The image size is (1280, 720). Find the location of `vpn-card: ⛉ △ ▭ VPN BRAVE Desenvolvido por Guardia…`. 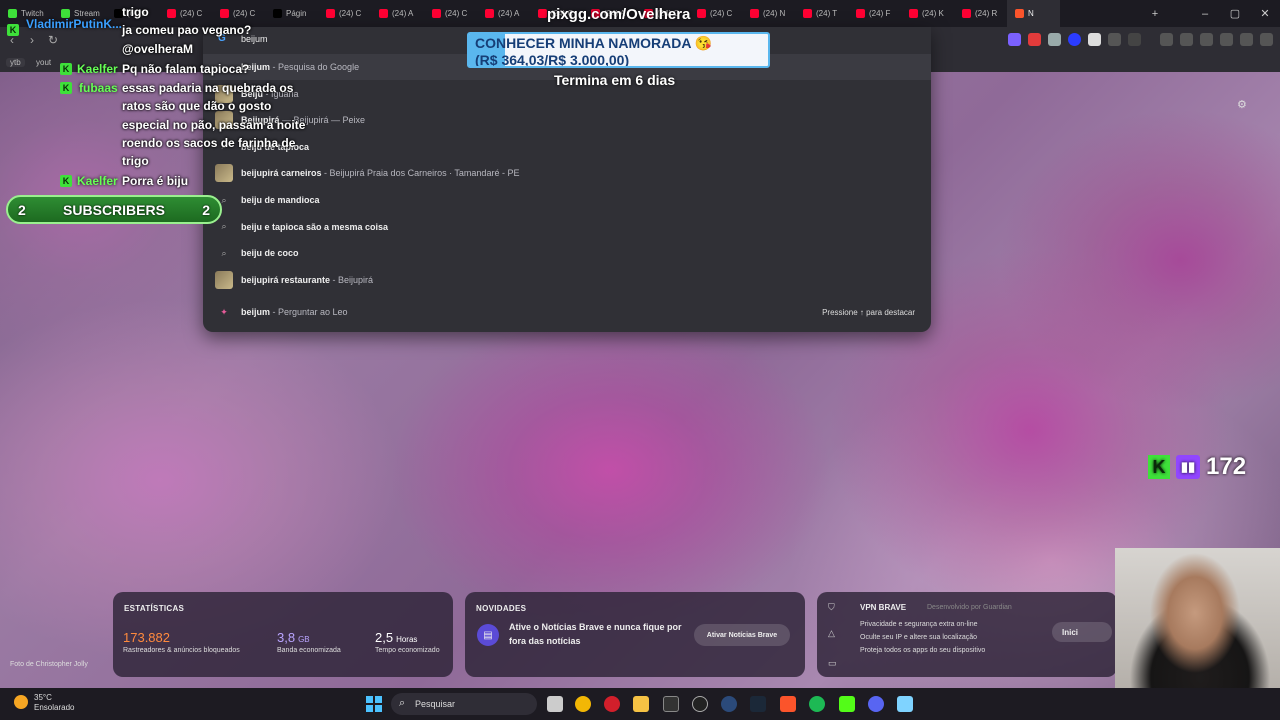

vpn-card: ⛉ △ ▭ VPN BRAVE Desenvolvido por Guardia… is located at coordinates (967, 634).